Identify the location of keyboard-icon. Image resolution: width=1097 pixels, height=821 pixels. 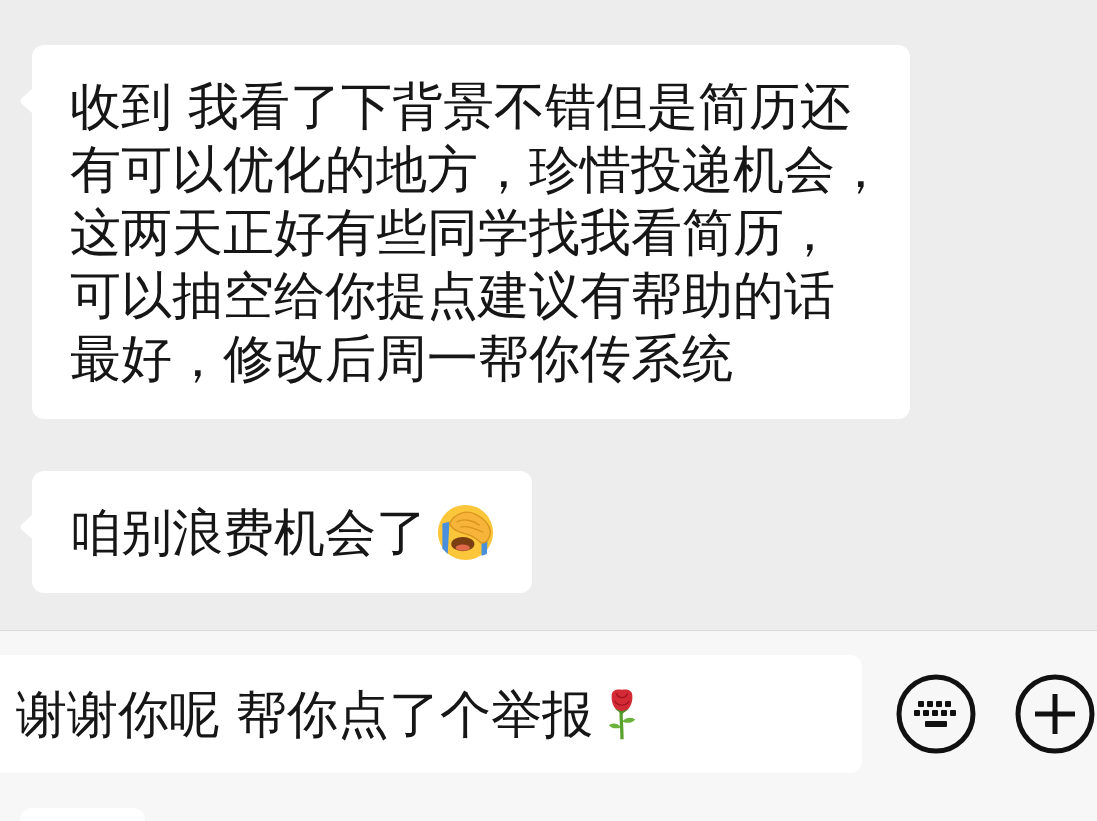
(936, 714).